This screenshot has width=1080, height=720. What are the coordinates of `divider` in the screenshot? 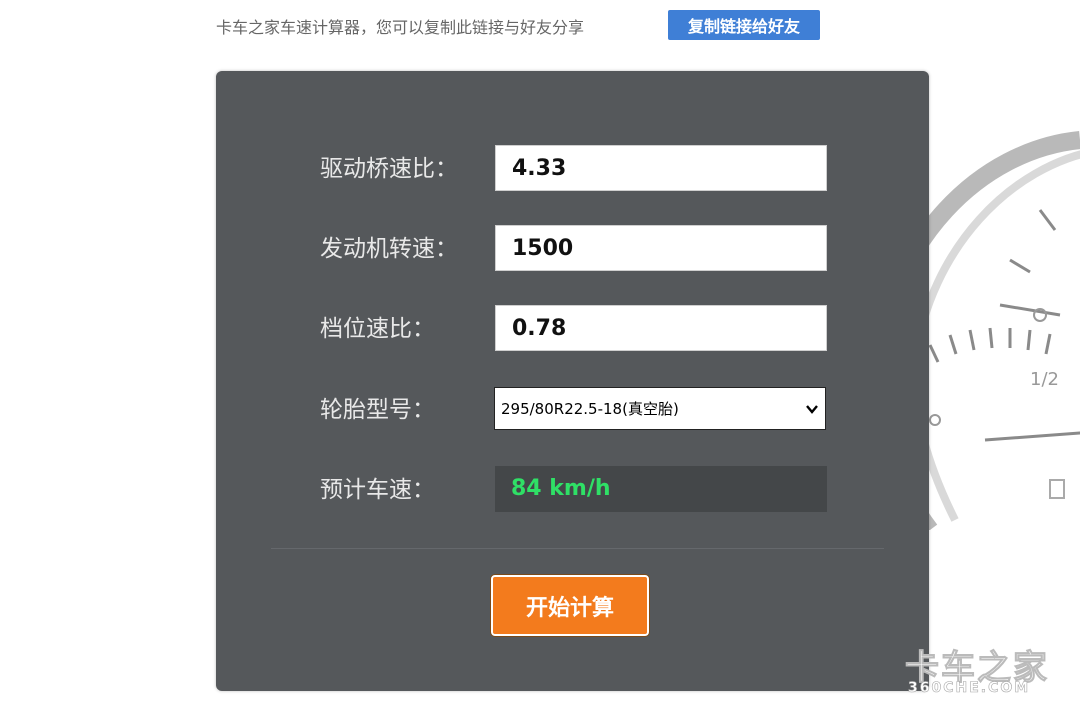 It's located at (577, 548).